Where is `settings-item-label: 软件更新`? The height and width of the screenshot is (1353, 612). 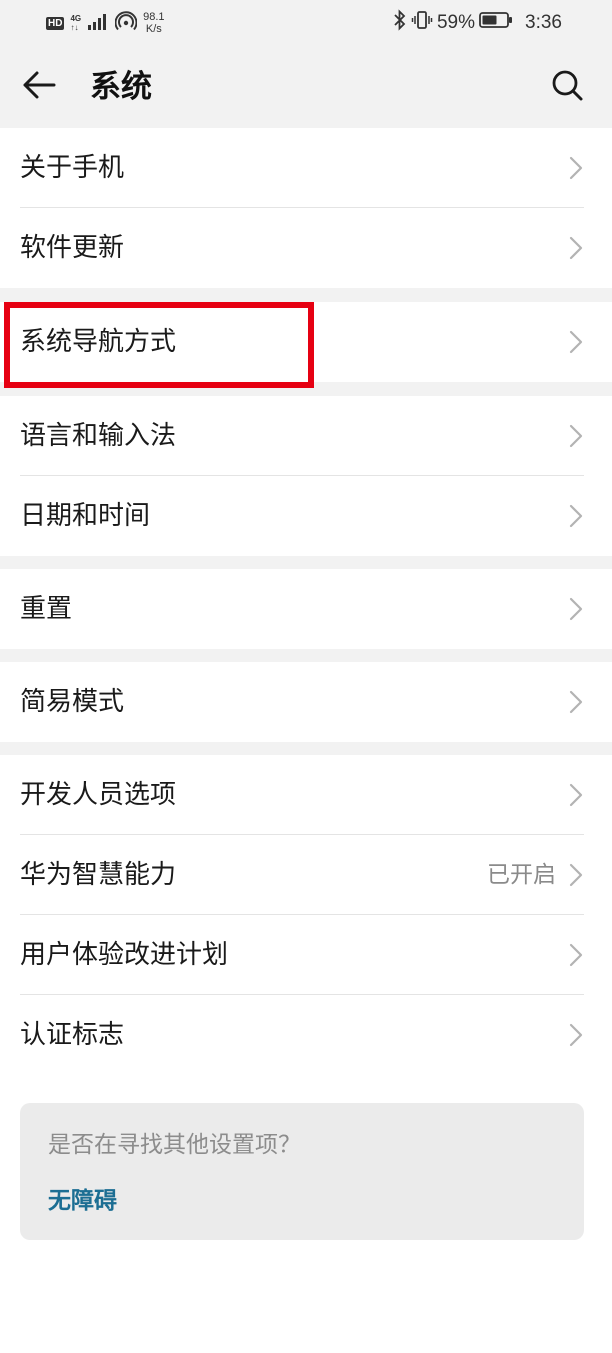 settings-item-label: 软件更新 is located at coordinates (72, 248).